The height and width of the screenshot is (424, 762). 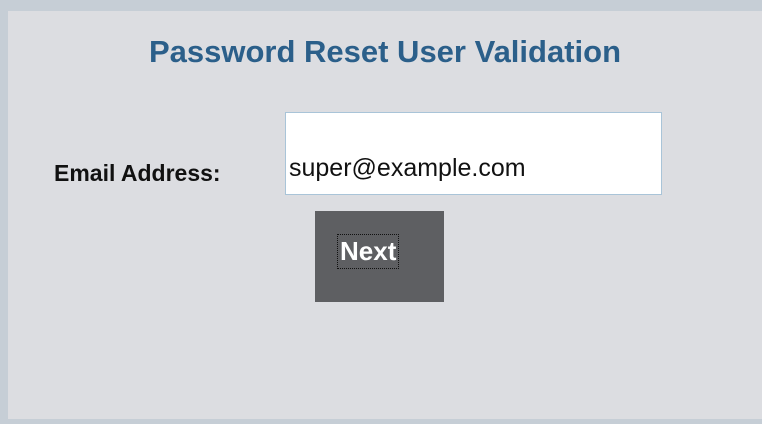 I want to click on next-button: Next, so click(x=379, y=256).